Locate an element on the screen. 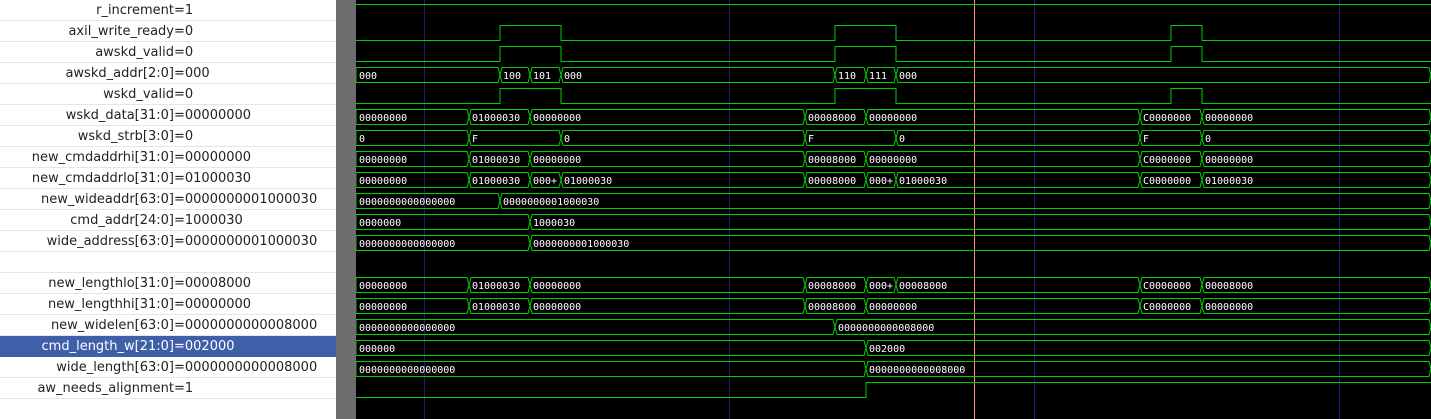 Image resolution: width=1431 pixels, height=419 pixels. bus-value-label: 002000 is located at coordinates (887, 349).